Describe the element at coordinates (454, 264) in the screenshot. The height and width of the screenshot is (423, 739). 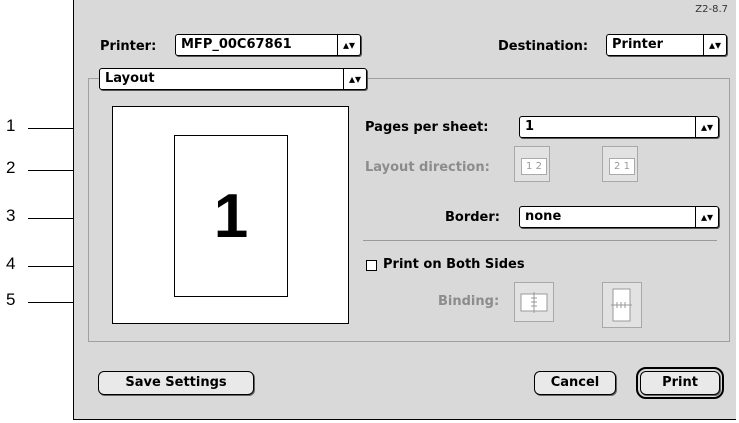
I see `print-both-sides-label: Print on Both Sides` at that location.